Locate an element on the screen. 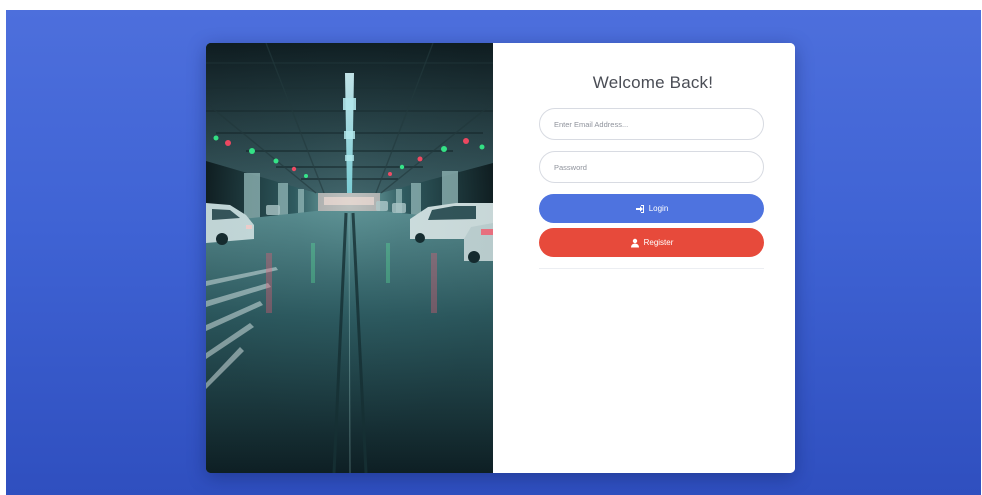 The width and height of the screenshot is (982, 495). sign-in-icon is located at coordinates (640, 209).